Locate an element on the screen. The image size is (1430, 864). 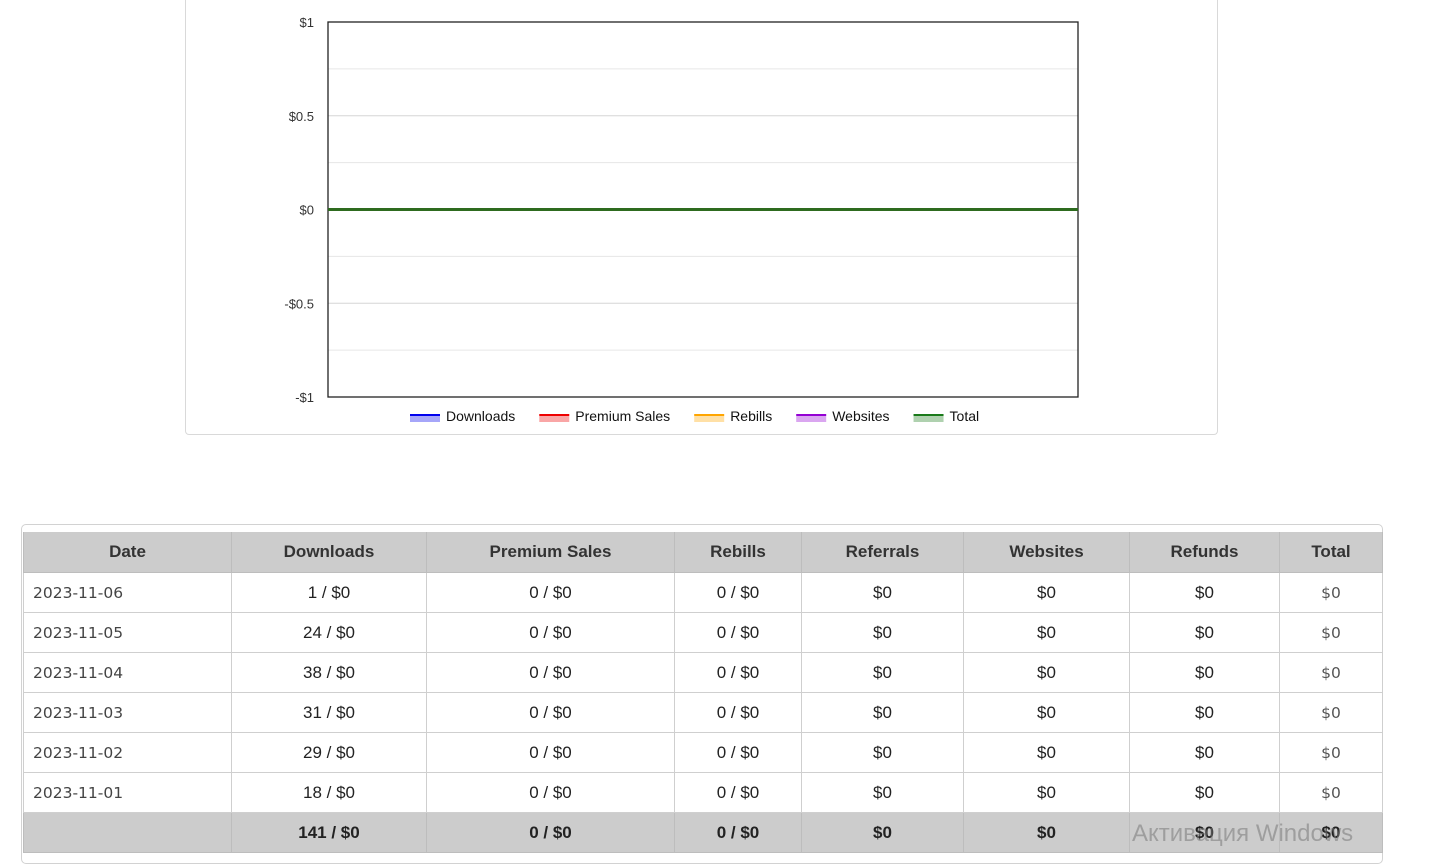
column-header-rebills: Rebills is located at coordinates (738, 552).